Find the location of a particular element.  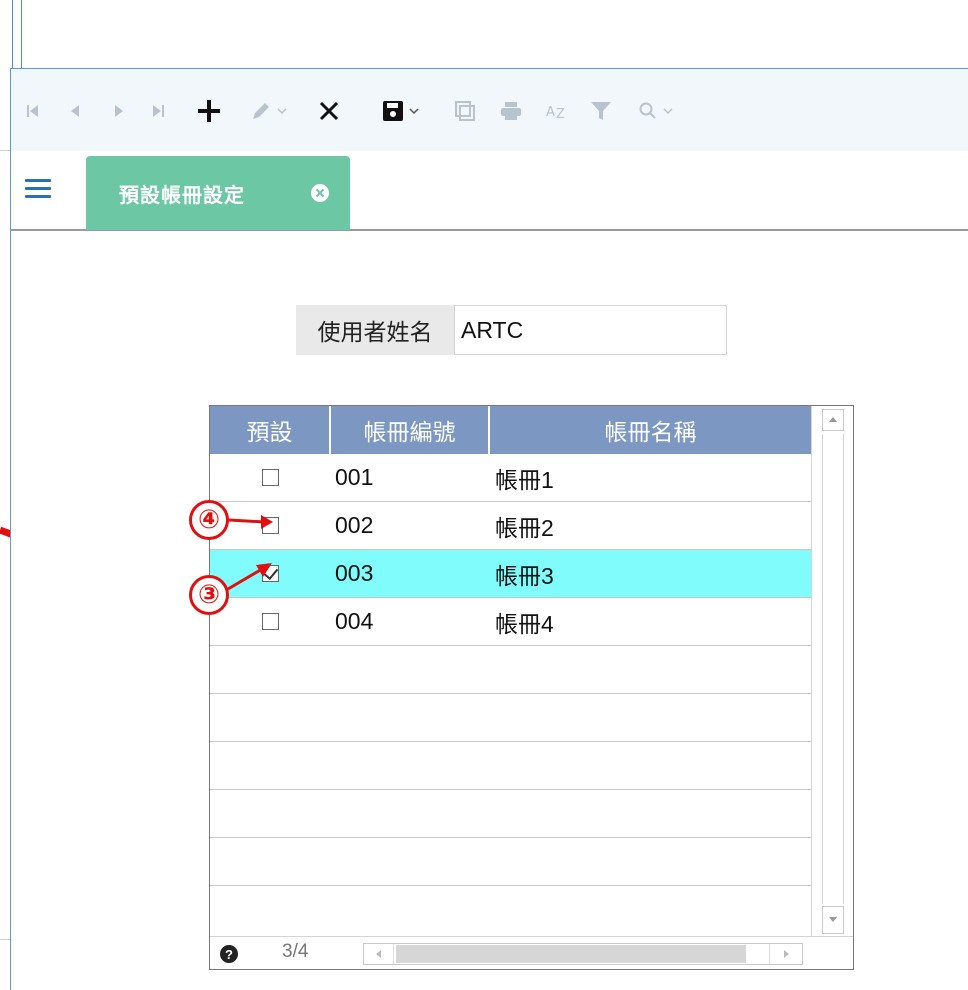

prev-record-icon is located at coordinates (75, 111).